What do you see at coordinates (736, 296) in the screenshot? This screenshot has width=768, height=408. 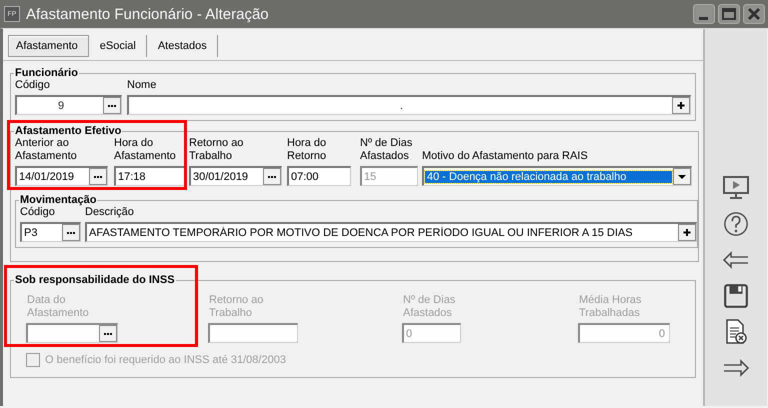 I see `save-icon` at bounding box center [736, 296].